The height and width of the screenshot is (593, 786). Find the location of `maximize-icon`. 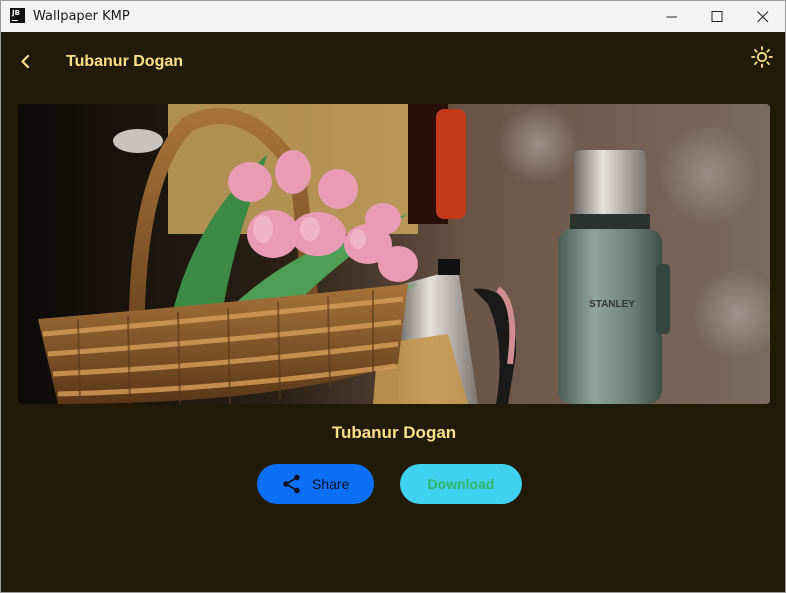

maximize-icon is located at coordinates (717, 16).